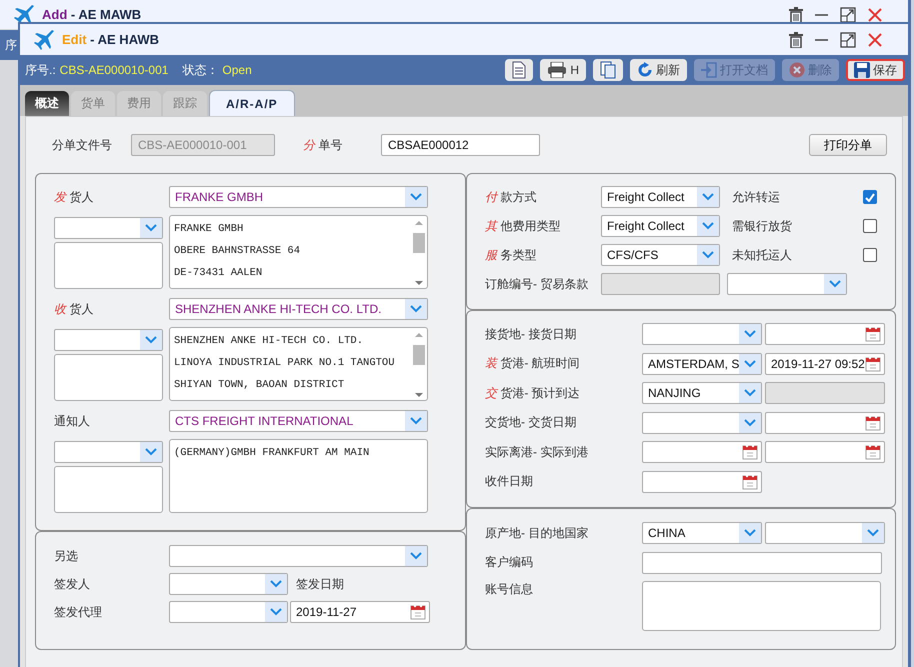 The width and height of the screenshot is (914, 667). What do you see at coordinates (796, 14) in the screenshot?
I see `trash-icon` at bounding box center [796, 14].